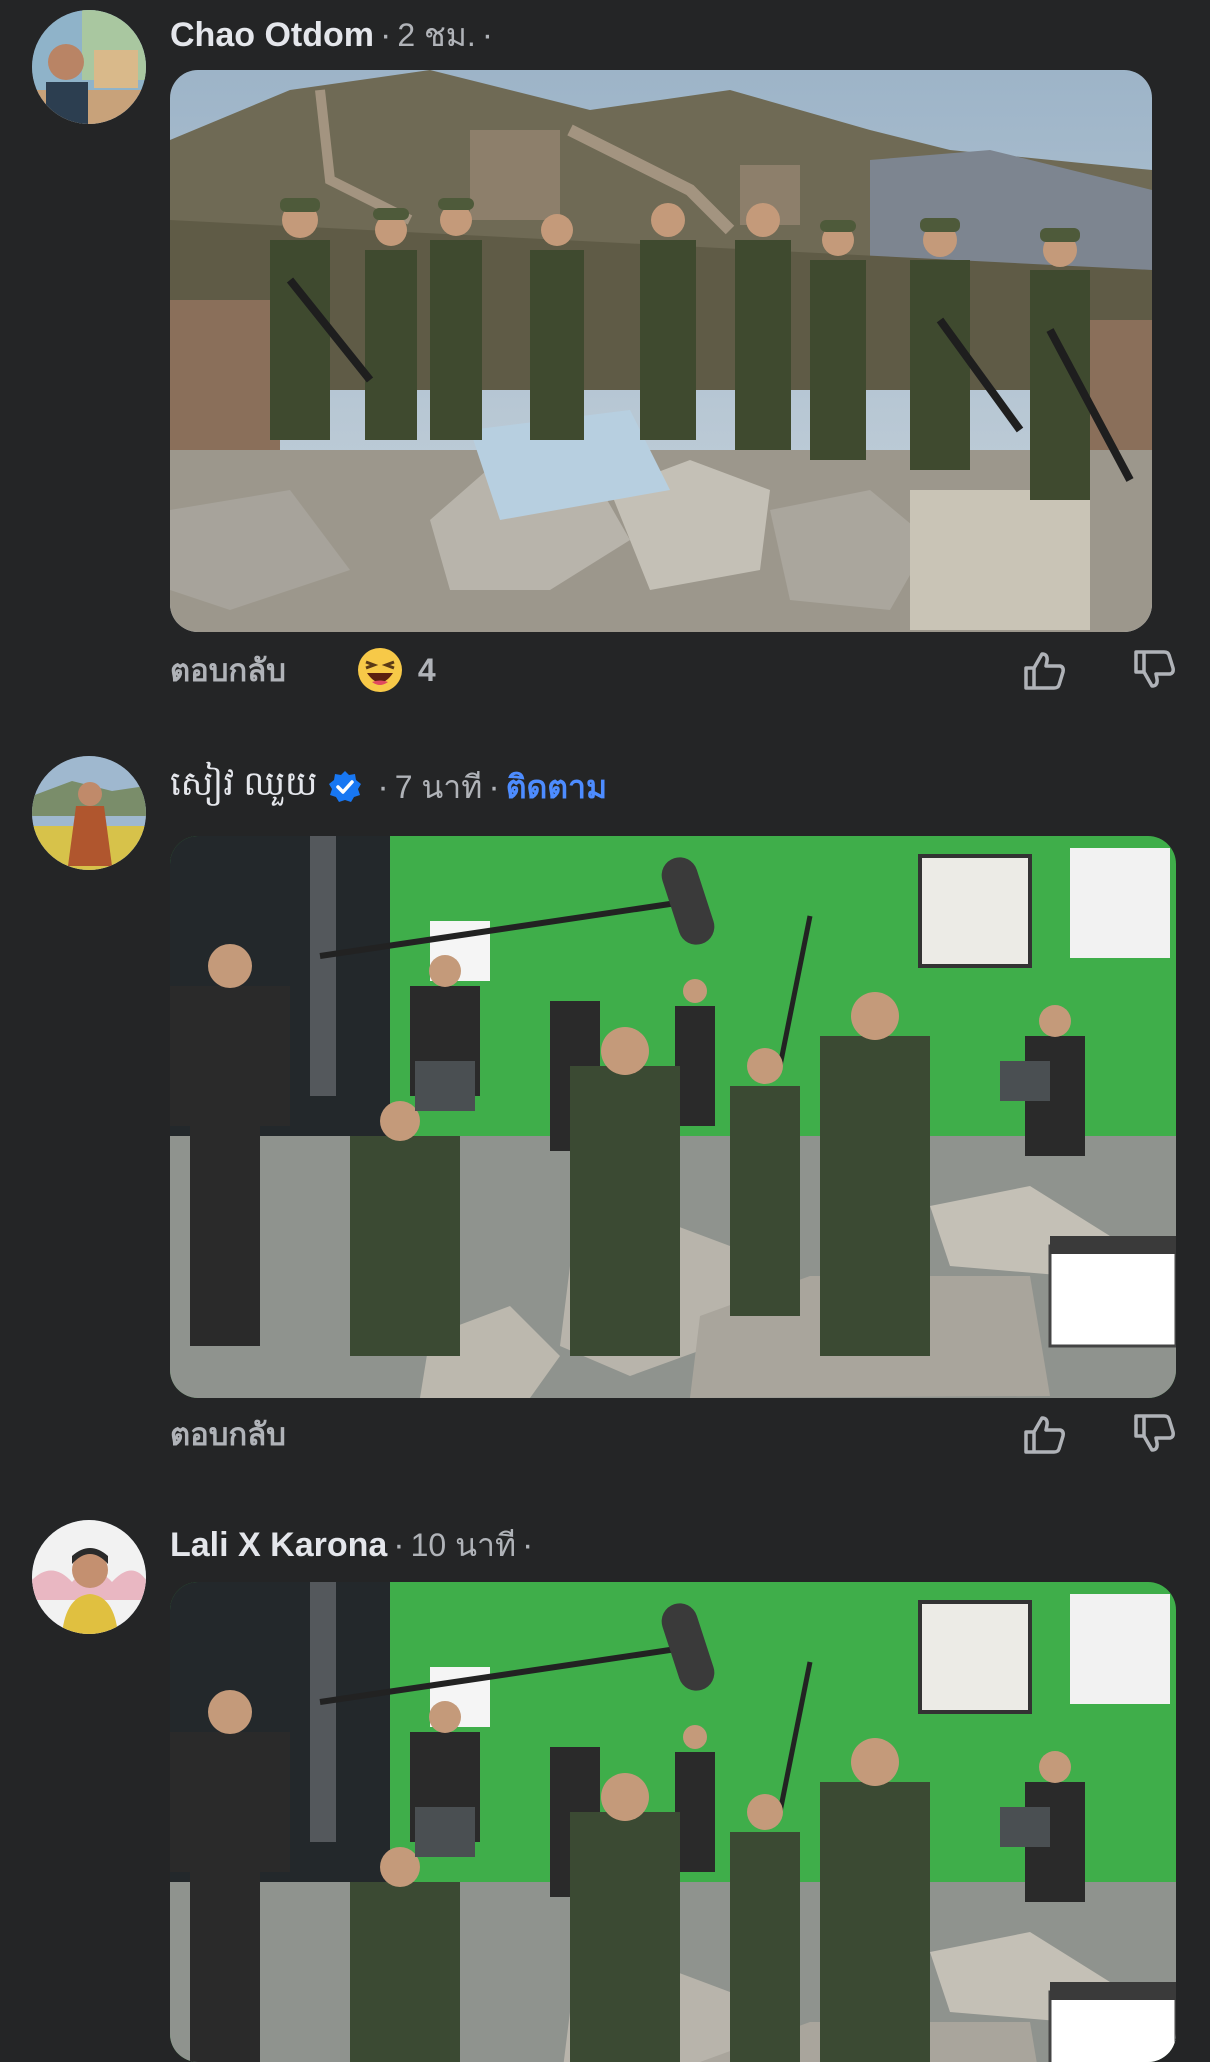 The height and width of the screenshot is (2062, 1210). Describe the element at coordinates (243, 787) in the screenshot. I see `author-name: សៀវ ឈួយ` at that location.